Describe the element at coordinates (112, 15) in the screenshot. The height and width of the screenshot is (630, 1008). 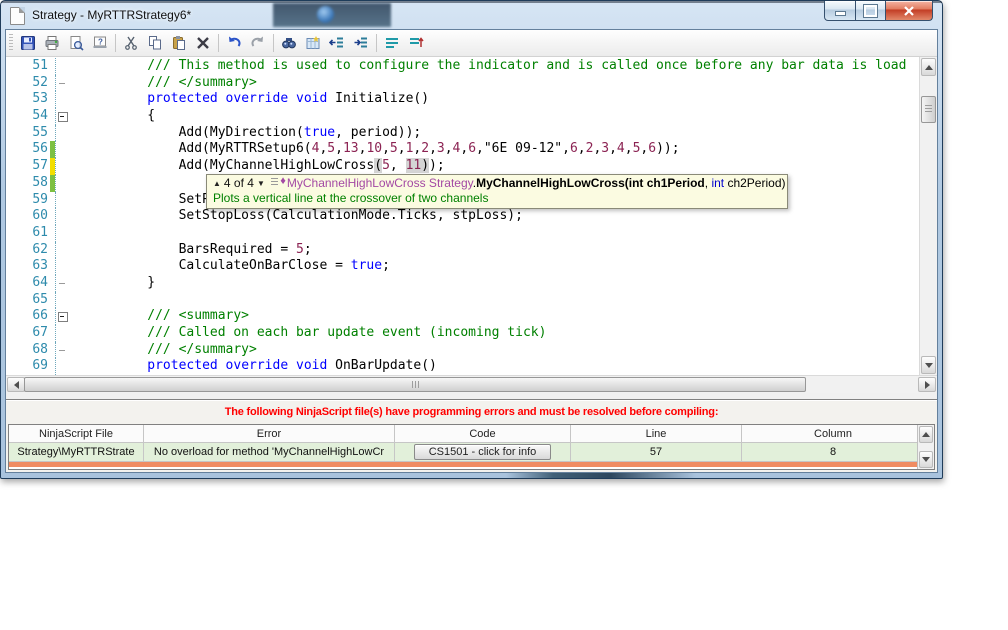
I see `window-title: Strategy - MyRTTRStrategy6*` at that location.